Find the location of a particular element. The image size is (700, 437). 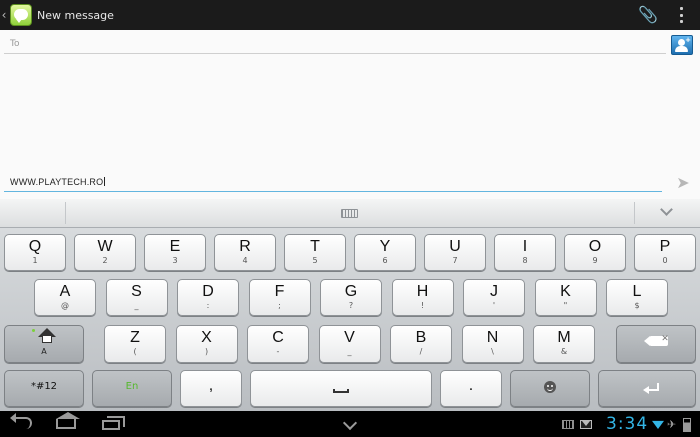

smiley-icon is located at coordinates (550, 387).